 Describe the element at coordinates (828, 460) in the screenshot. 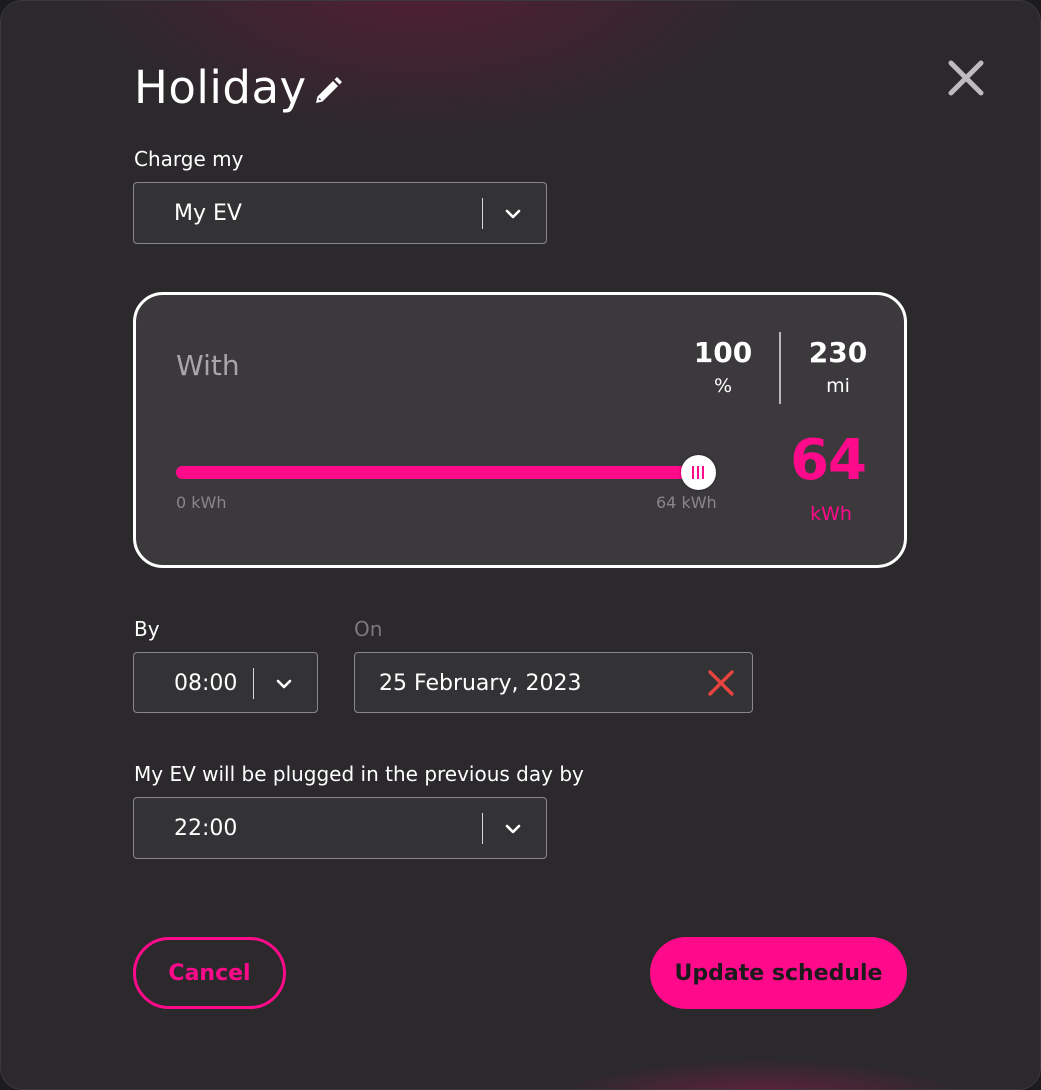

I see `kwh-value: 64` at that location.